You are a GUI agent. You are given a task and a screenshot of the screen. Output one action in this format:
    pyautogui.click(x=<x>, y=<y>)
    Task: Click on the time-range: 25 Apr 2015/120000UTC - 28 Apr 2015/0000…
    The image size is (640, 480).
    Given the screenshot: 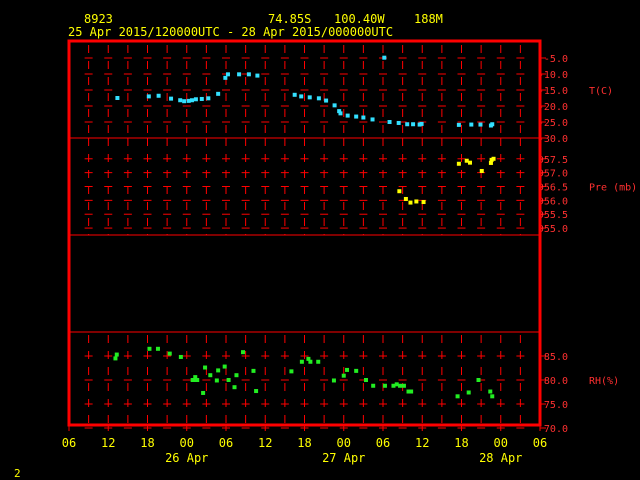 What is the action you would take?
    pyautogui.click(x=230, y=32)
    